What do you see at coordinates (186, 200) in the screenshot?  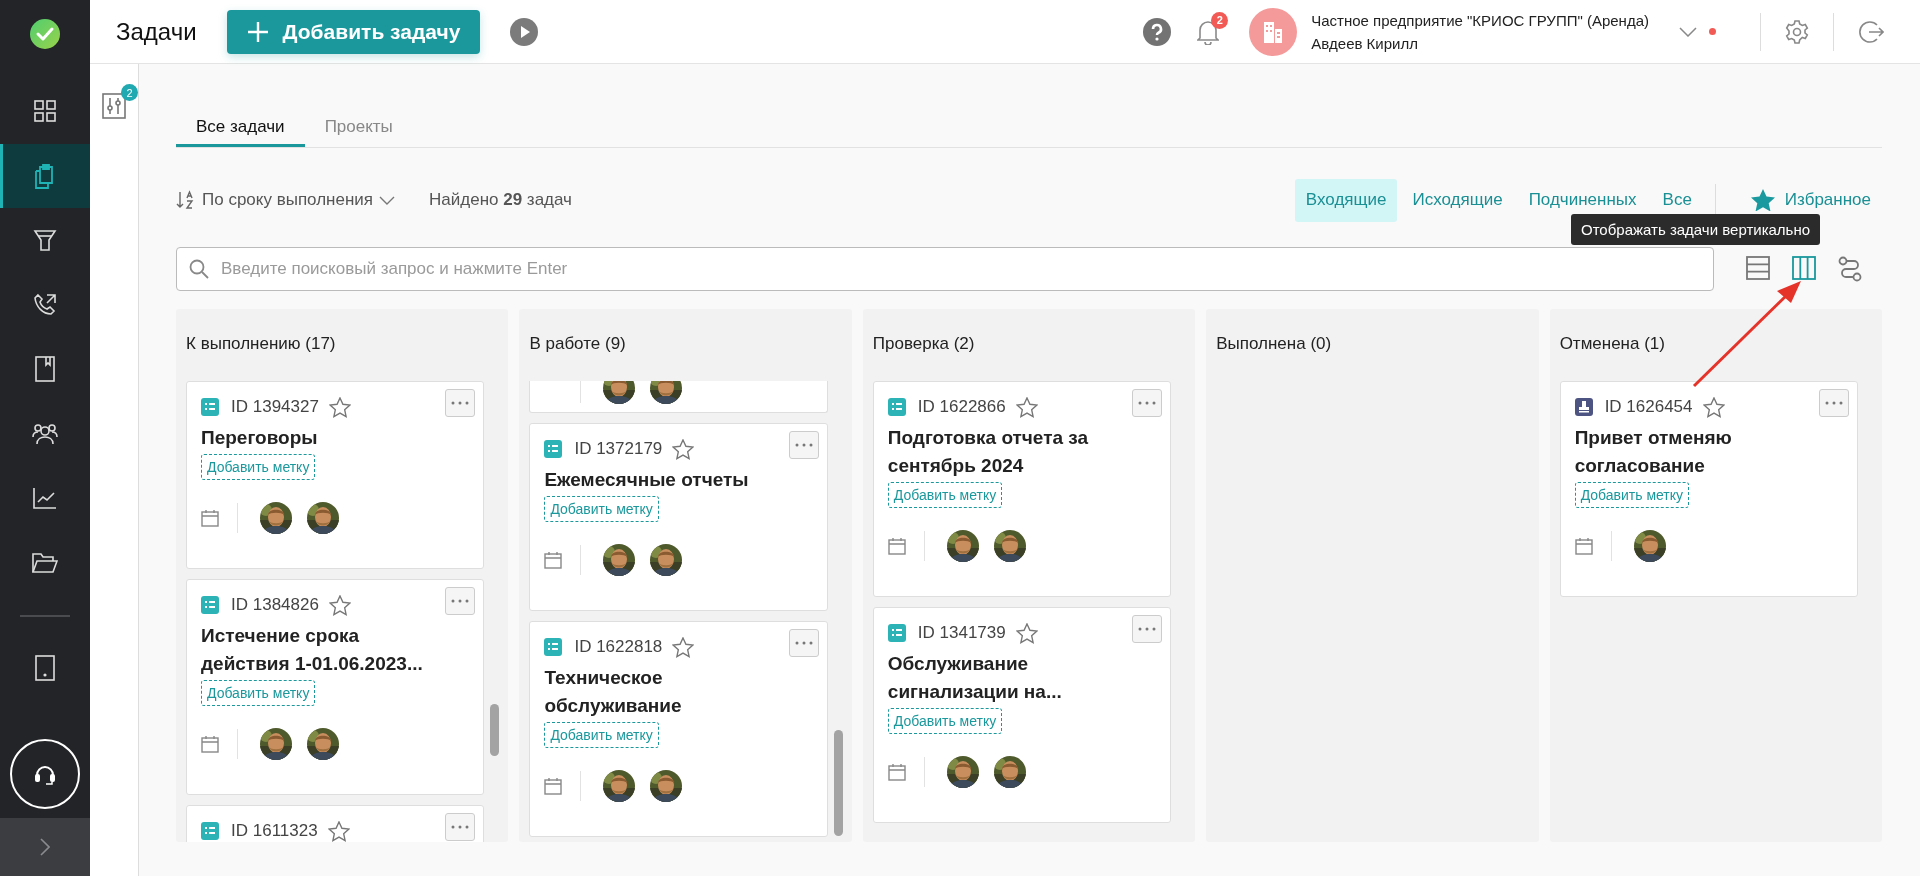 I see `sort-icon` at bounding box center [186, 200].